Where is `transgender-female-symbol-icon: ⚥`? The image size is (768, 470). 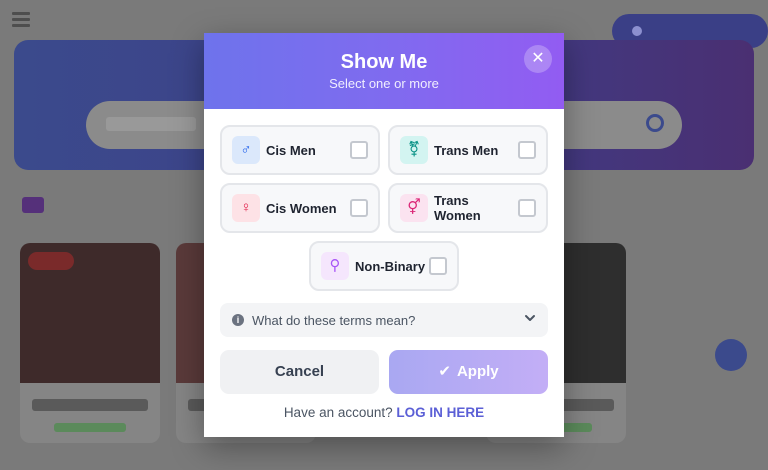 transgender-female-symbol-icon: ⚥ is located at coordinates (414, 208).